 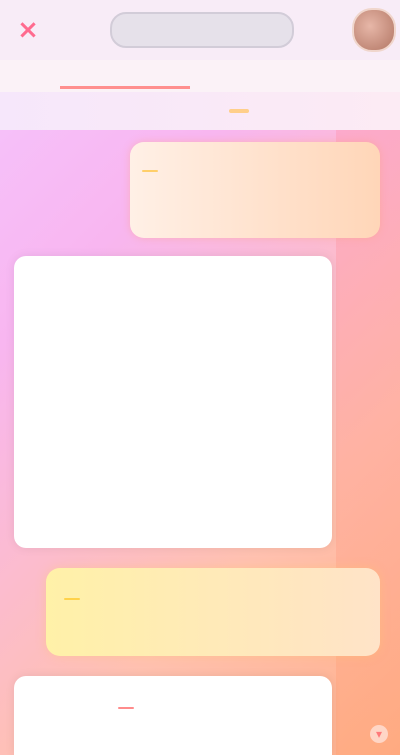 I want to click on bottom-card-chip, so click(x=126, y=708).